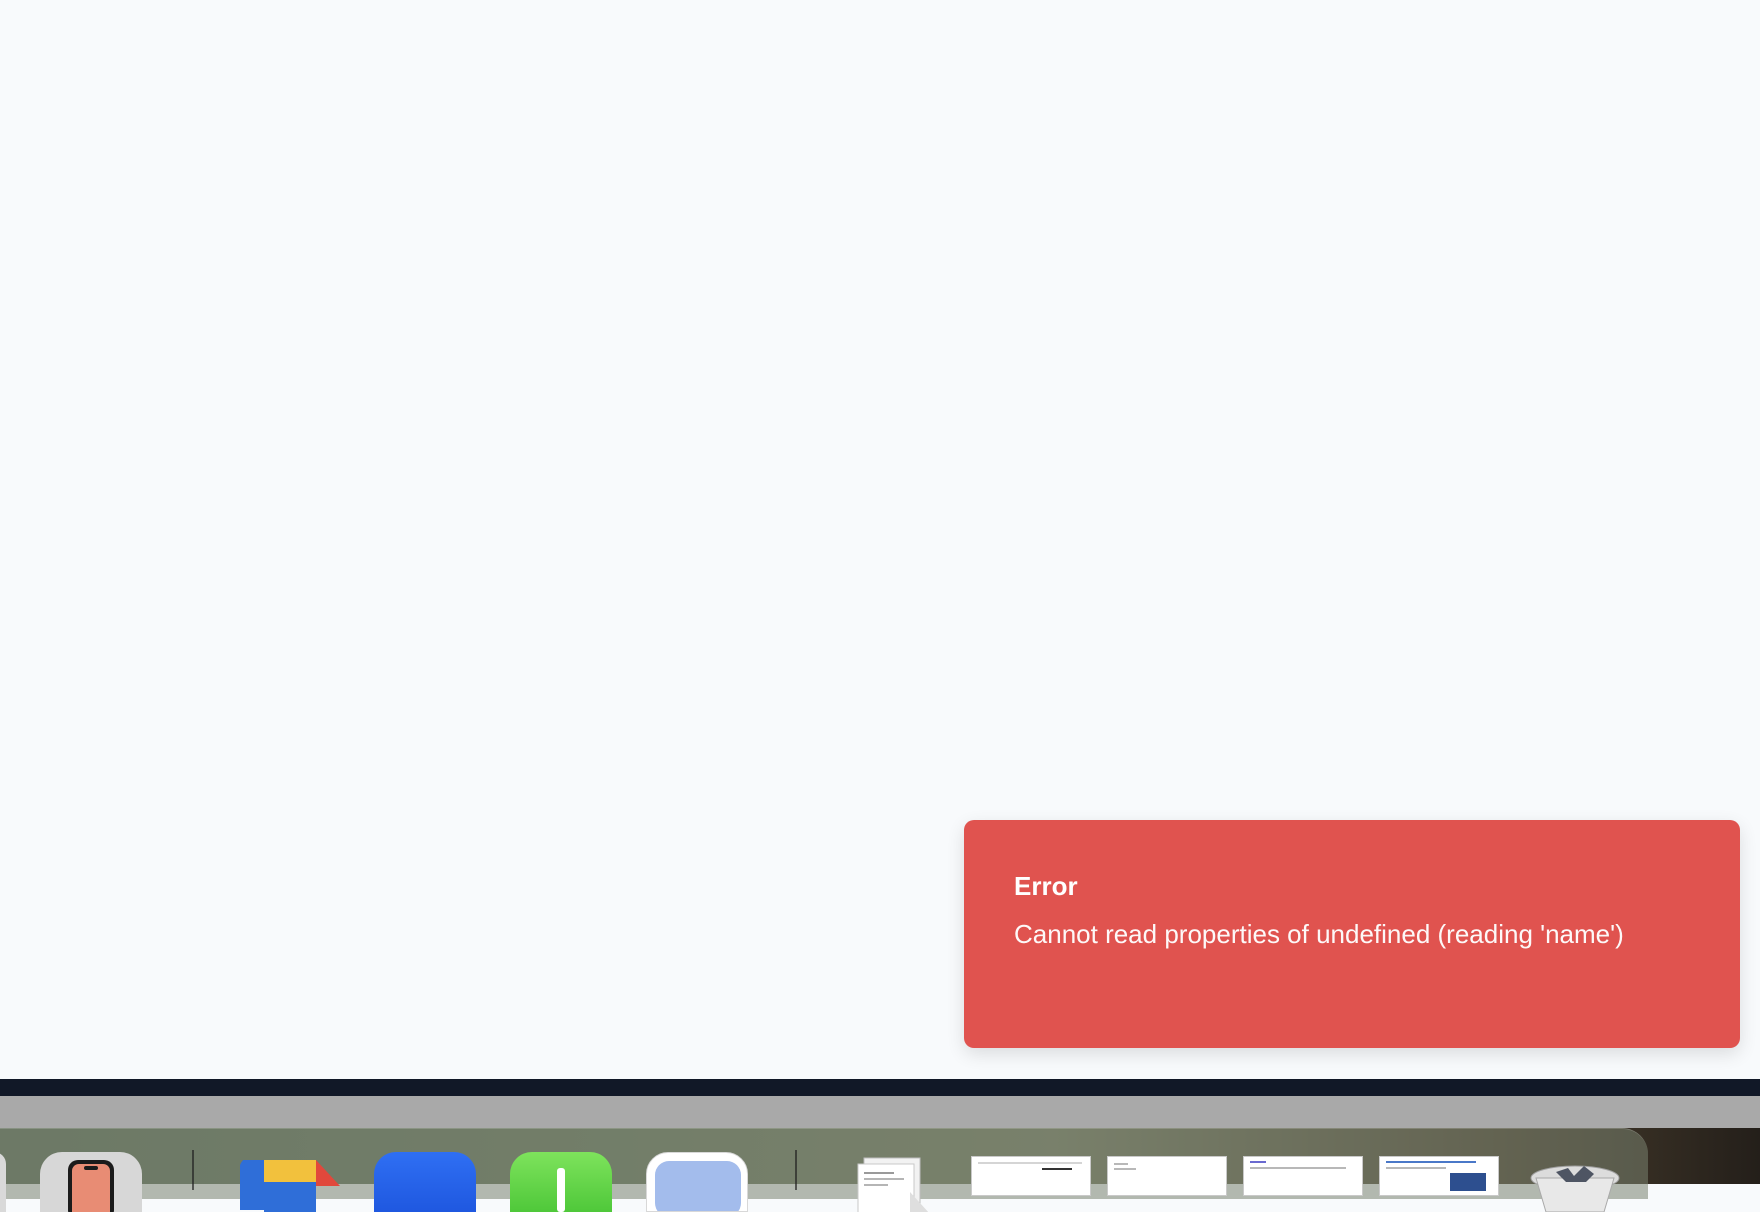  I want to click on blue-app-icon, so click(425, 1182).